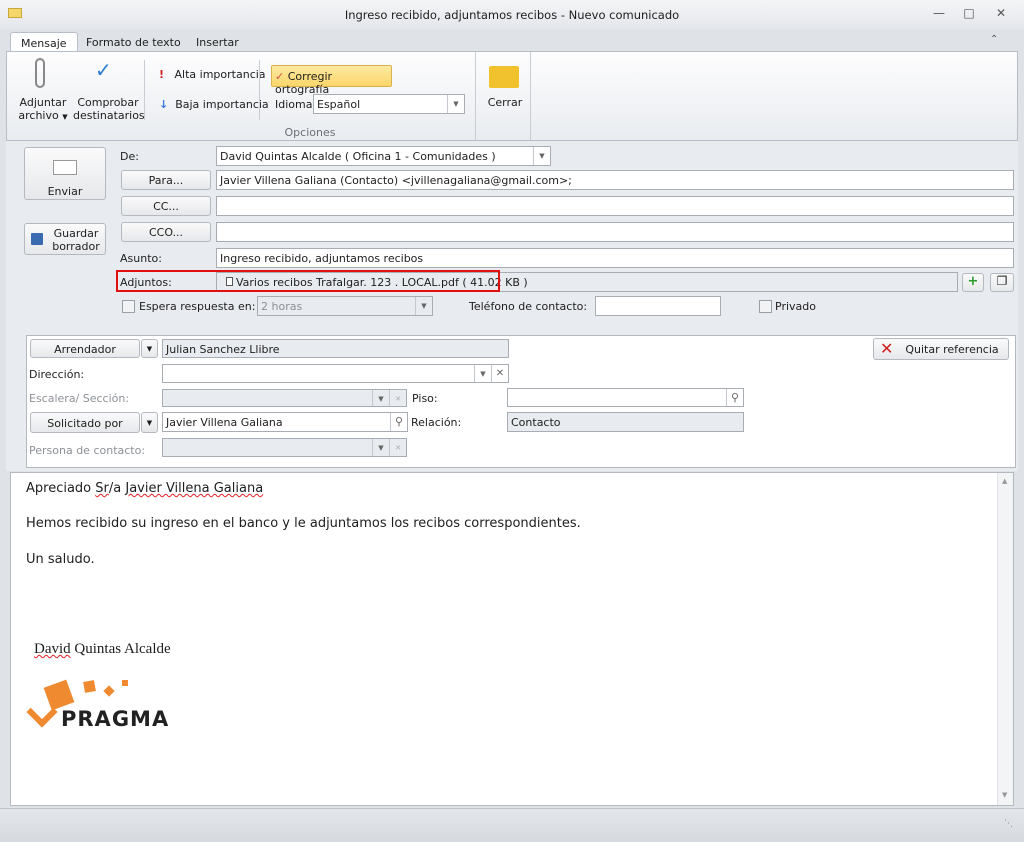  I want to click on tab-insertar: Insertar, so click(217, 42).